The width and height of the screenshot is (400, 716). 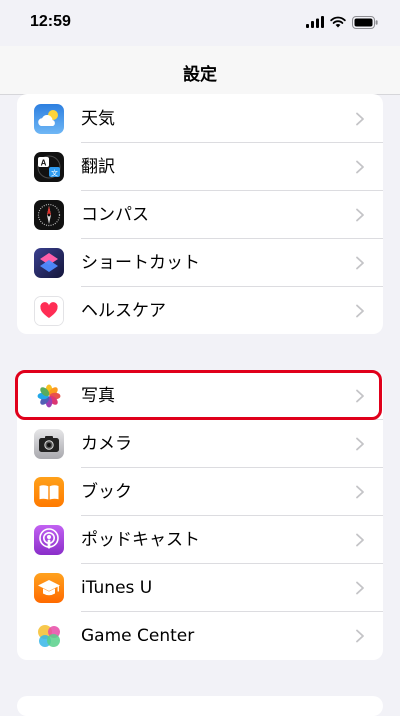 I want to click on settings-row-label: 天気, so click(x=98, y=119).